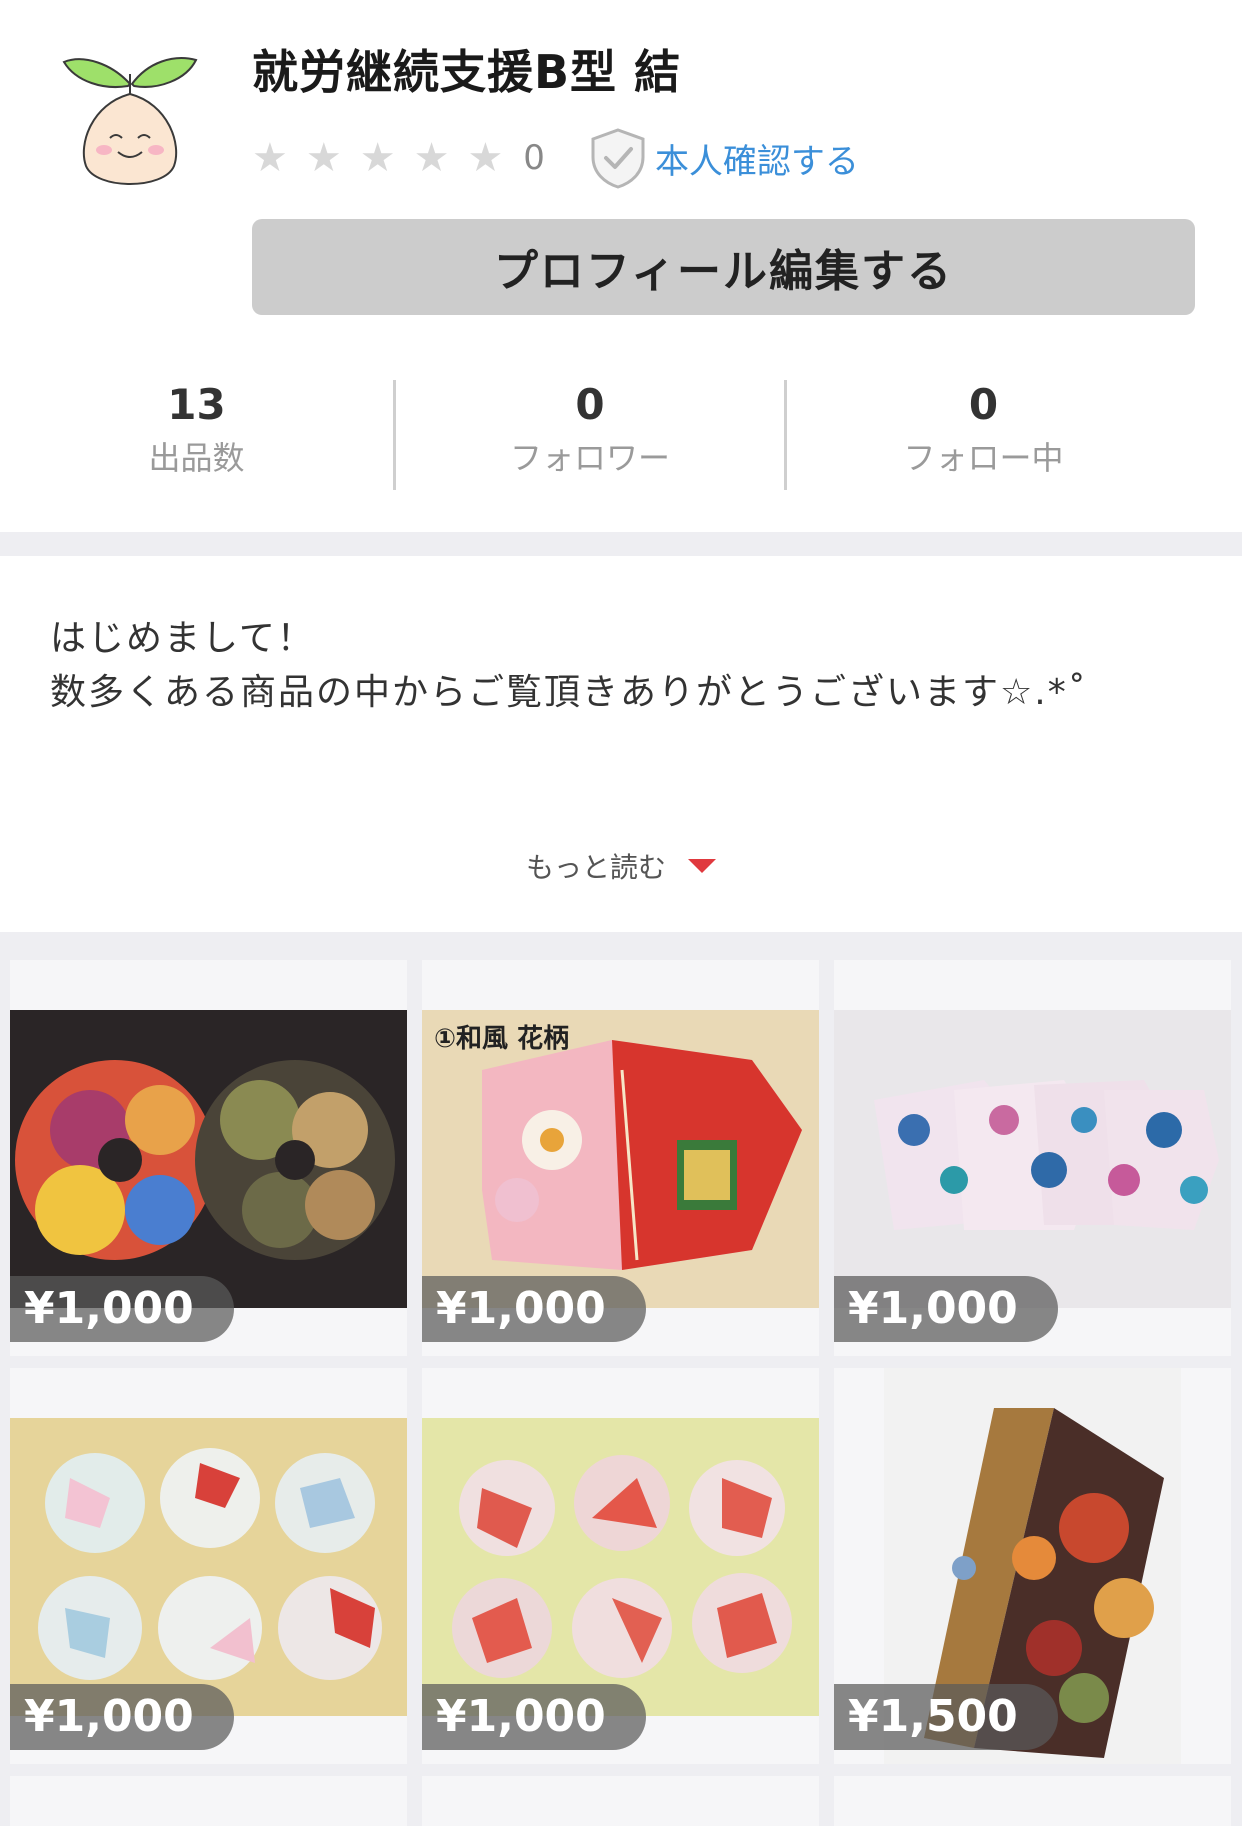 The width and height of the screenshot is (1242, 1826). I want to click on stat-followers: 0 フォロワー, so click(590, 435).